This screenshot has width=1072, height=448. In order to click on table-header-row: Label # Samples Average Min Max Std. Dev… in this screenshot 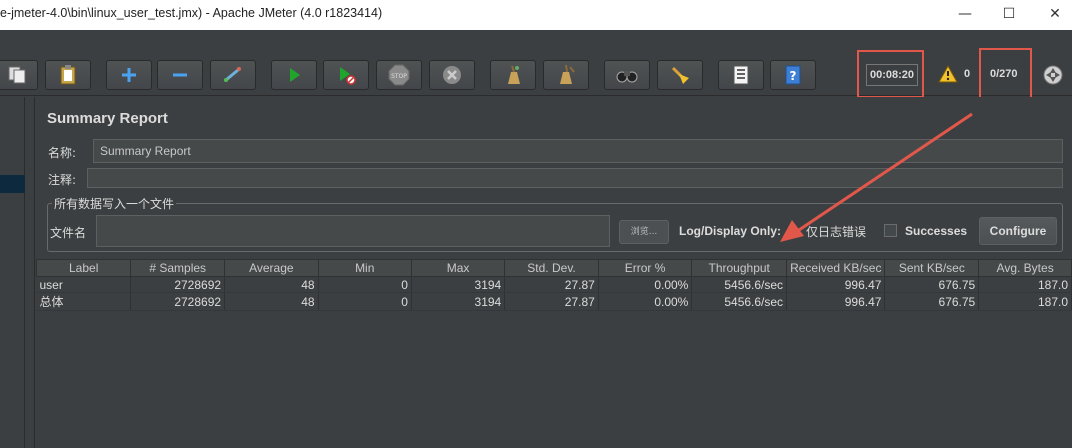, I will do `click(553, 268)`.